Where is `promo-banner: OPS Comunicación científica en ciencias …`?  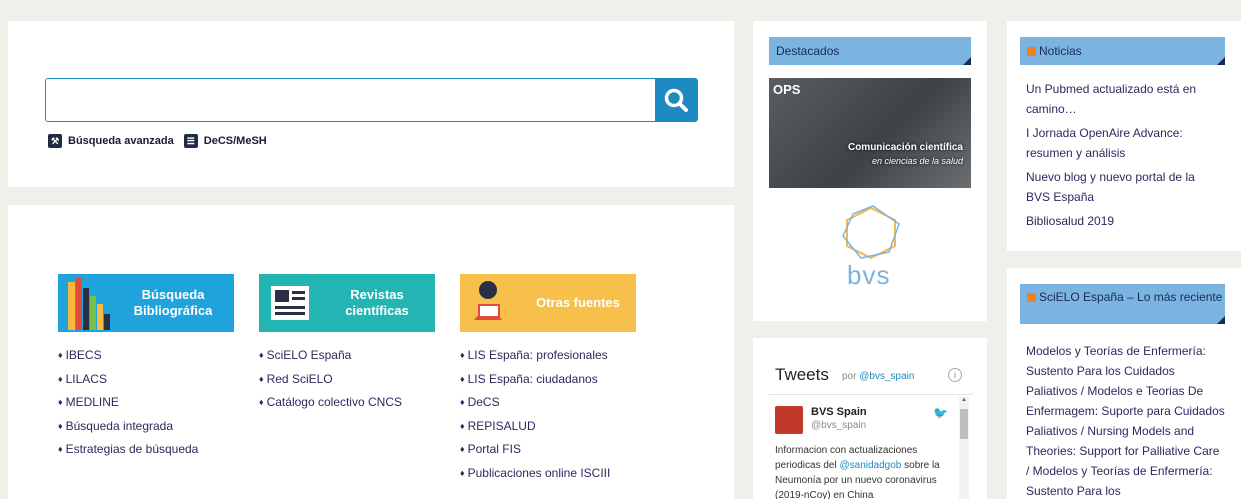 promo-banner: OPS Comunicación científica en ciencias … is located at coordinates (870, 133).